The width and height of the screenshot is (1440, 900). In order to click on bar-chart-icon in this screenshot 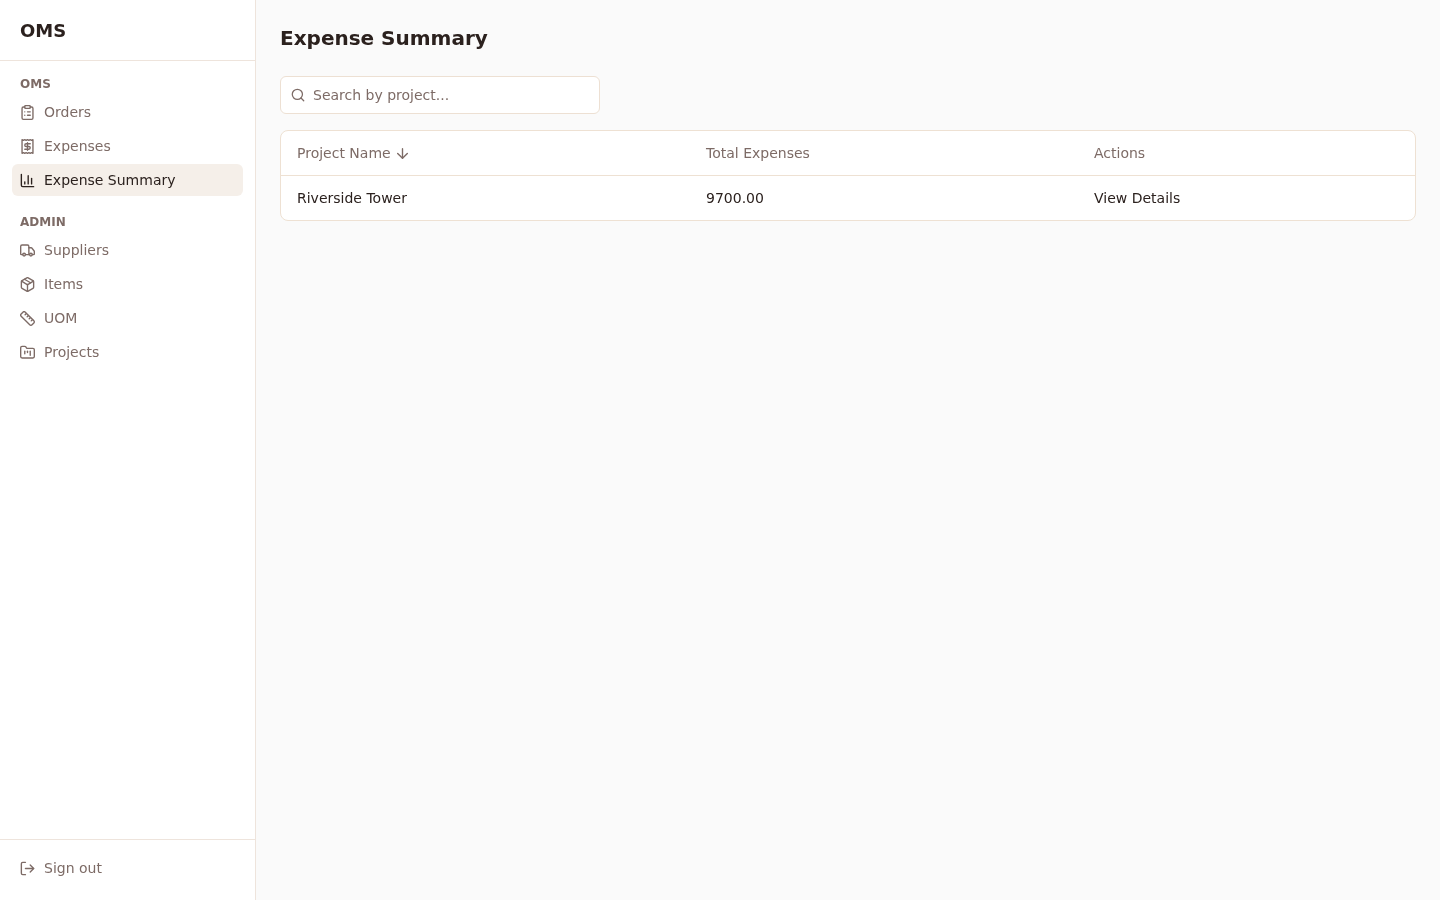, I will do `click(27, 180)`.